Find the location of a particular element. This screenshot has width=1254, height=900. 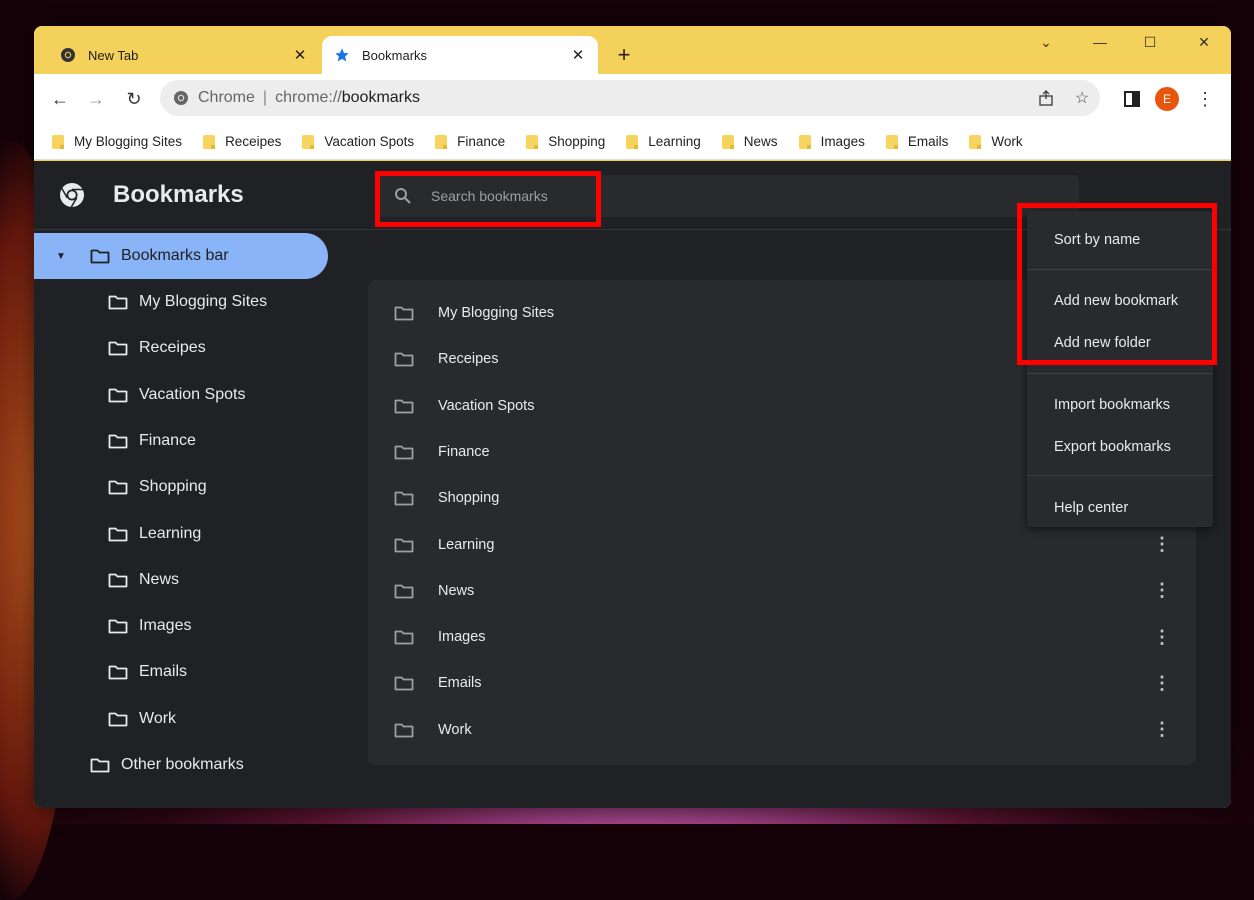

bookmark-bar-item-label: Shopping is located at coordinates (577, 141).